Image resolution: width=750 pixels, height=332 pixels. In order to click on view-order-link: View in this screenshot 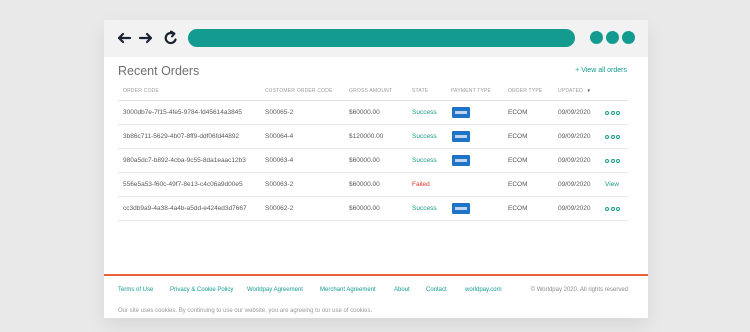, I will do `click(612, 184)`.